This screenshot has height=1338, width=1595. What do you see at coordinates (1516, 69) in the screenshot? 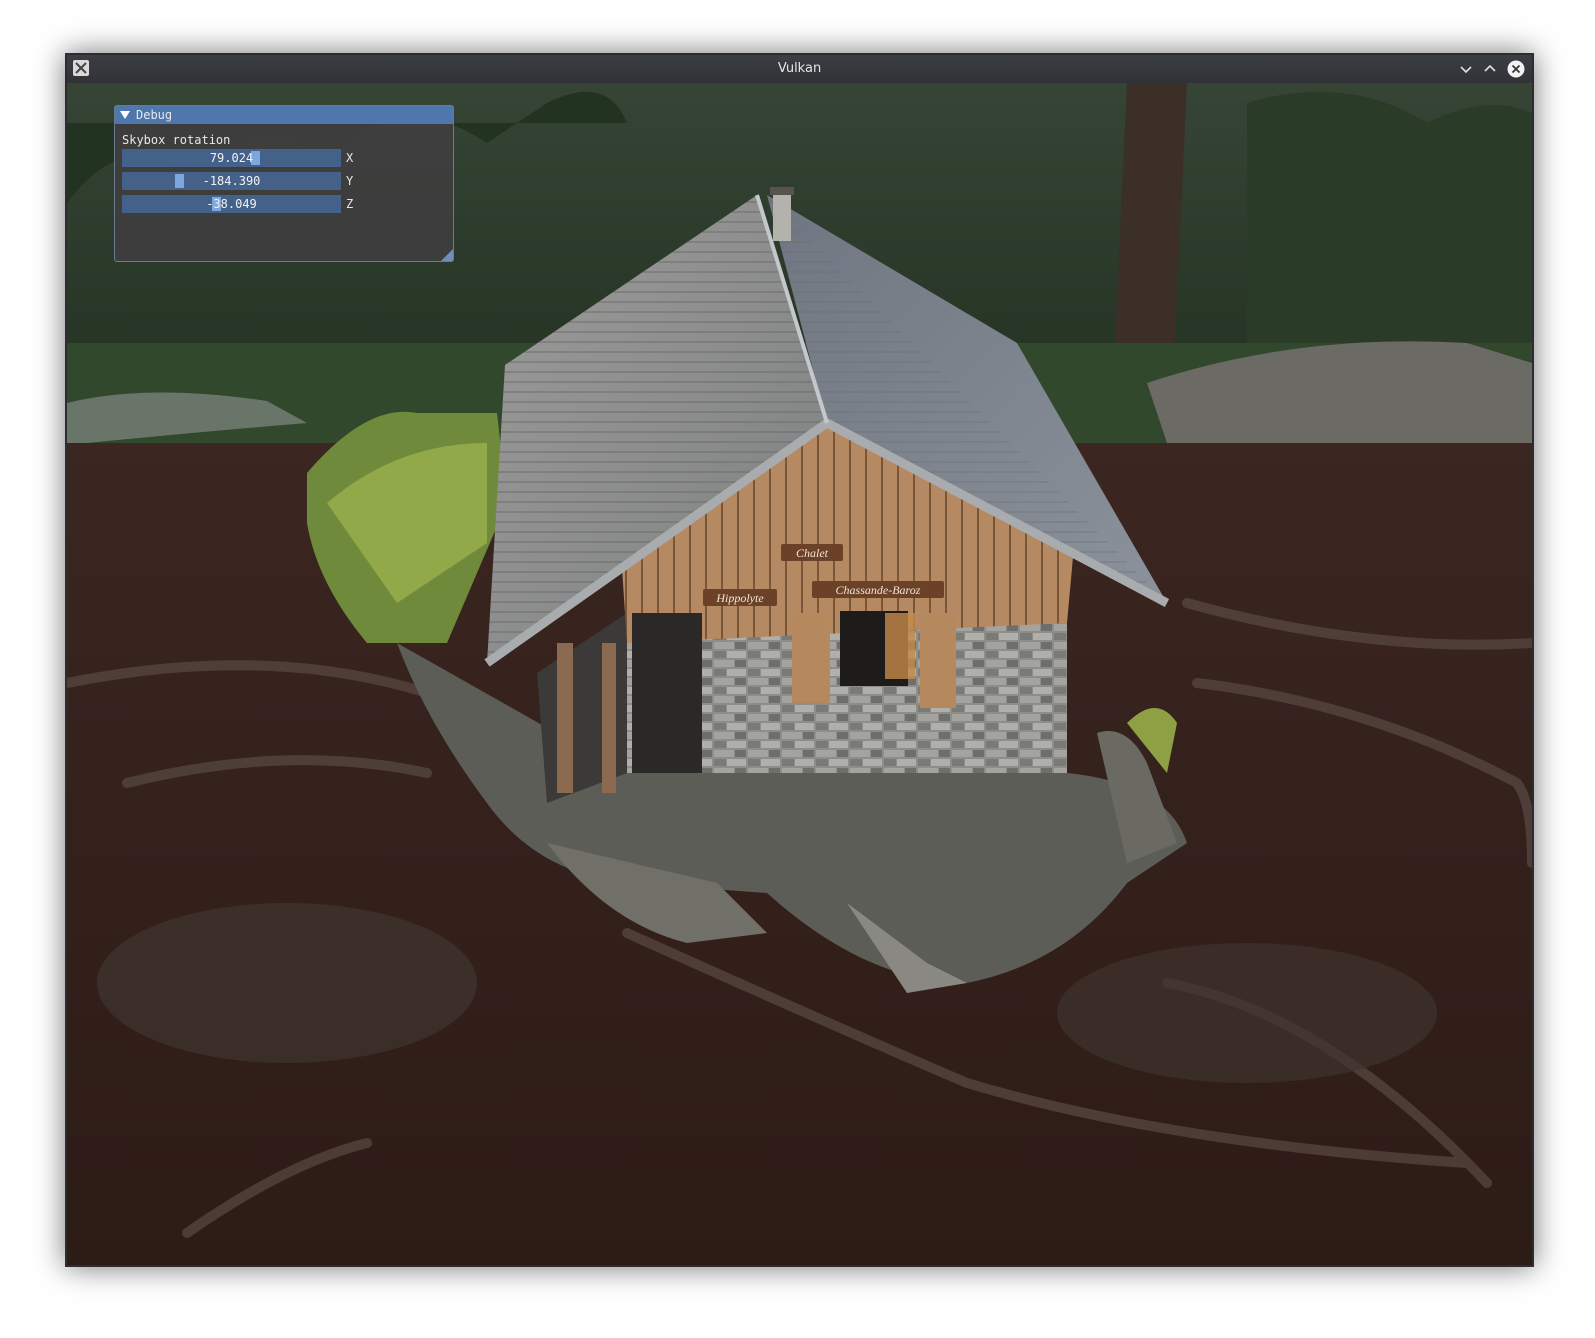
I see `close-circle-icon` at bounding box center [1516, 69].